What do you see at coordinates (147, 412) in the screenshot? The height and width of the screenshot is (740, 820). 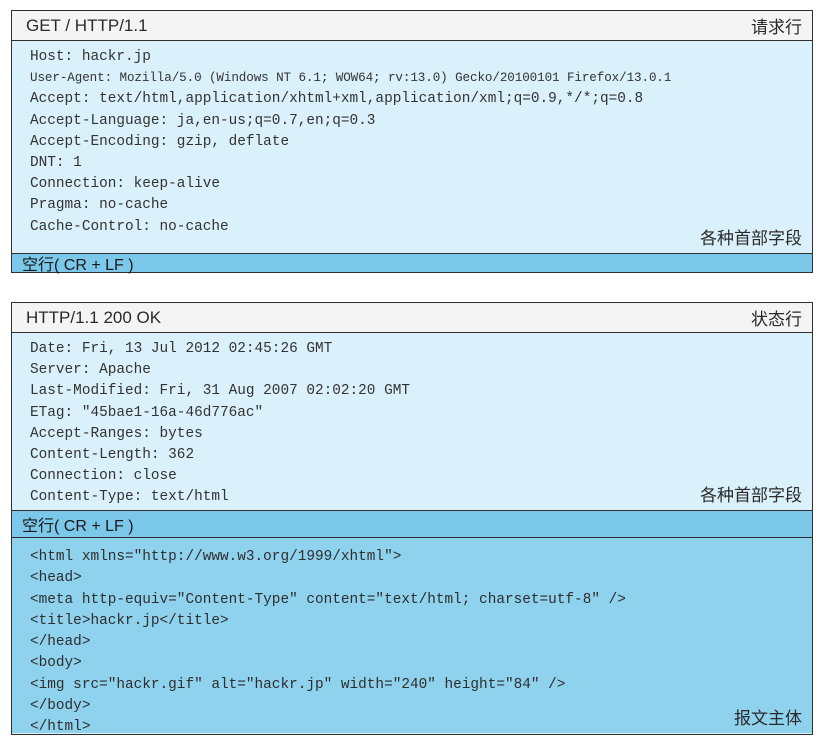 I see `header-line: ETag: "45bae1-16a-46d776ac"` at bounding box center [147, 412].